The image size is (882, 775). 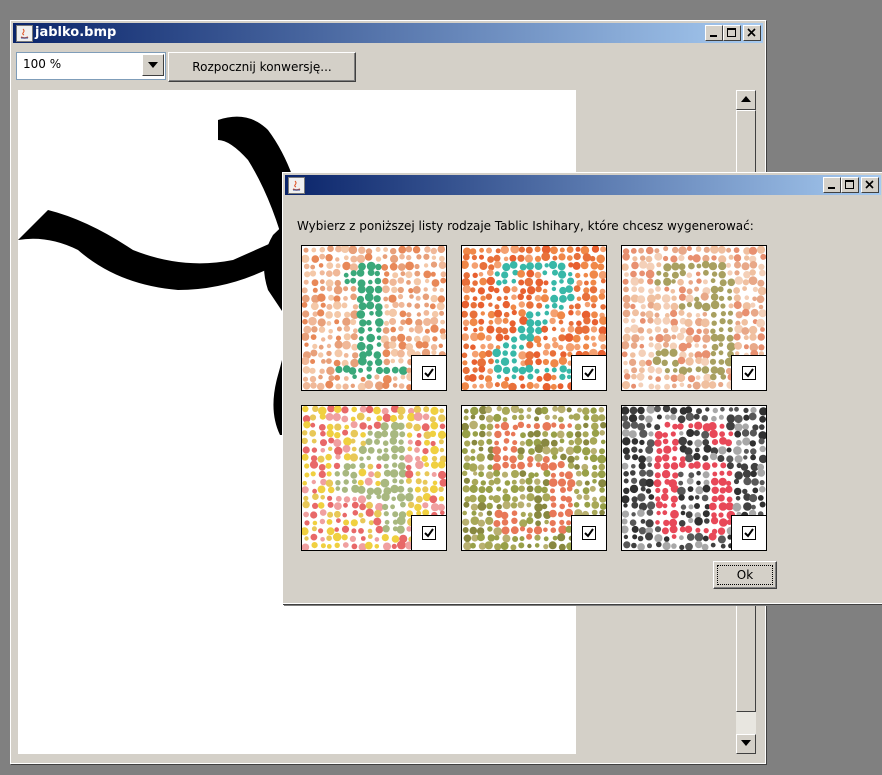 I want to click on ok-button: Ok, so click(x=745, y=575).